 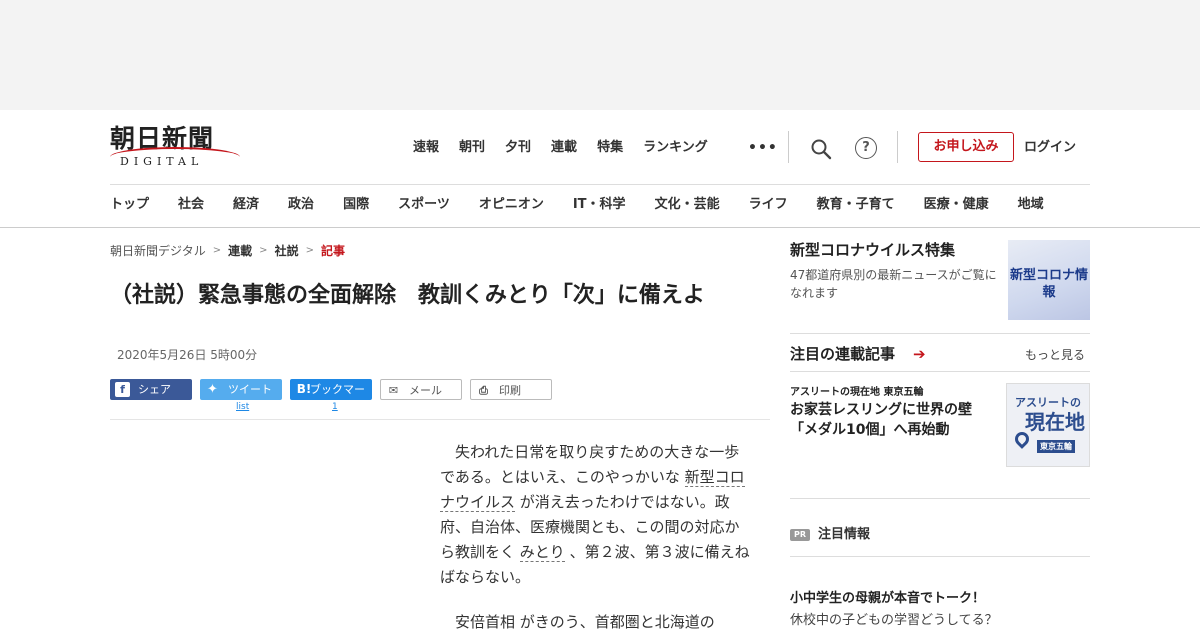 I want to click on arrow-right-icon: ➔, so click(x=919, y=354).